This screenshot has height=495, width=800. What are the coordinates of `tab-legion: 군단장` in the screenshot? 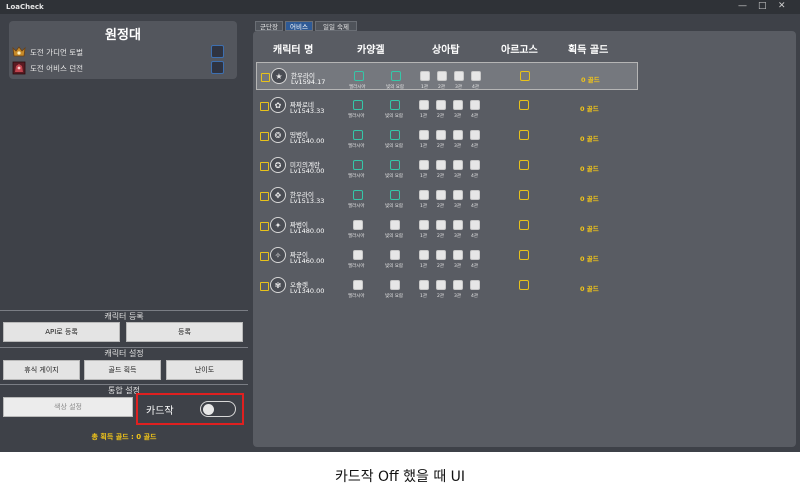 It's located at (269, 26).